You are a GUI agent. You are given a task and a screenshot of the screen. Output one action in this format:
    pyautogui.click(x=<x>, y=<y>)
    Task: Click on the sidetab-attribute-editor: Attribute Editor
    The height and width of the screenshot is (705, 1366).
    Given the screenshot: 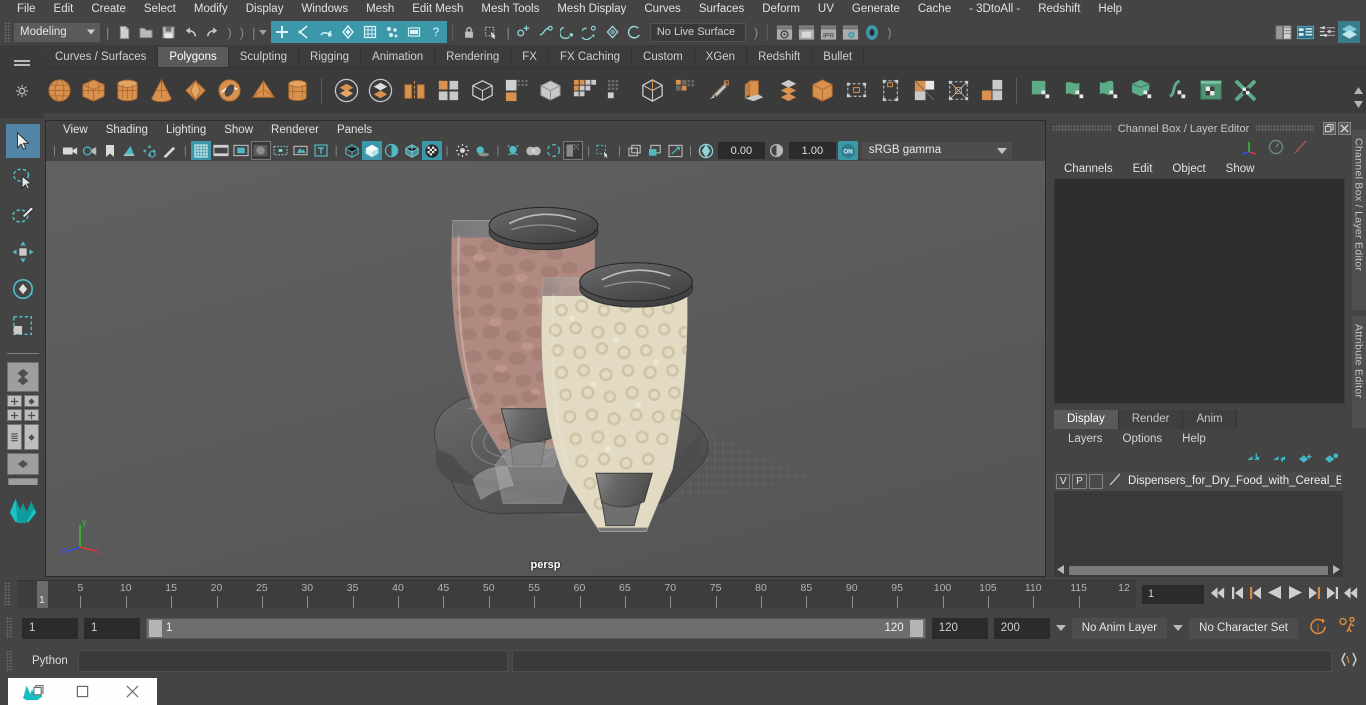 What is the action you would take?
    pyautogui.click(x=1358, y=372)
    